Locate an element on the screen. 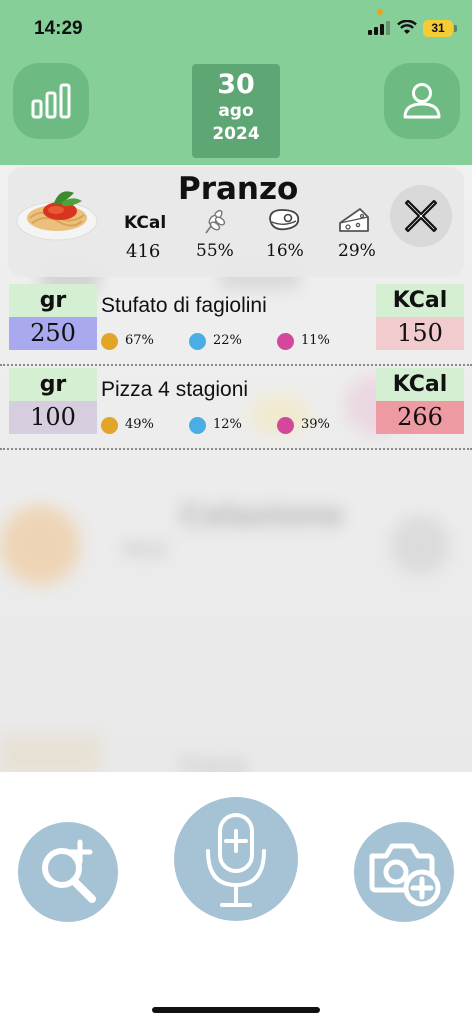 This screenshot has height=1024, width=472. ghost-add-button is located at coordinates (420, 545).